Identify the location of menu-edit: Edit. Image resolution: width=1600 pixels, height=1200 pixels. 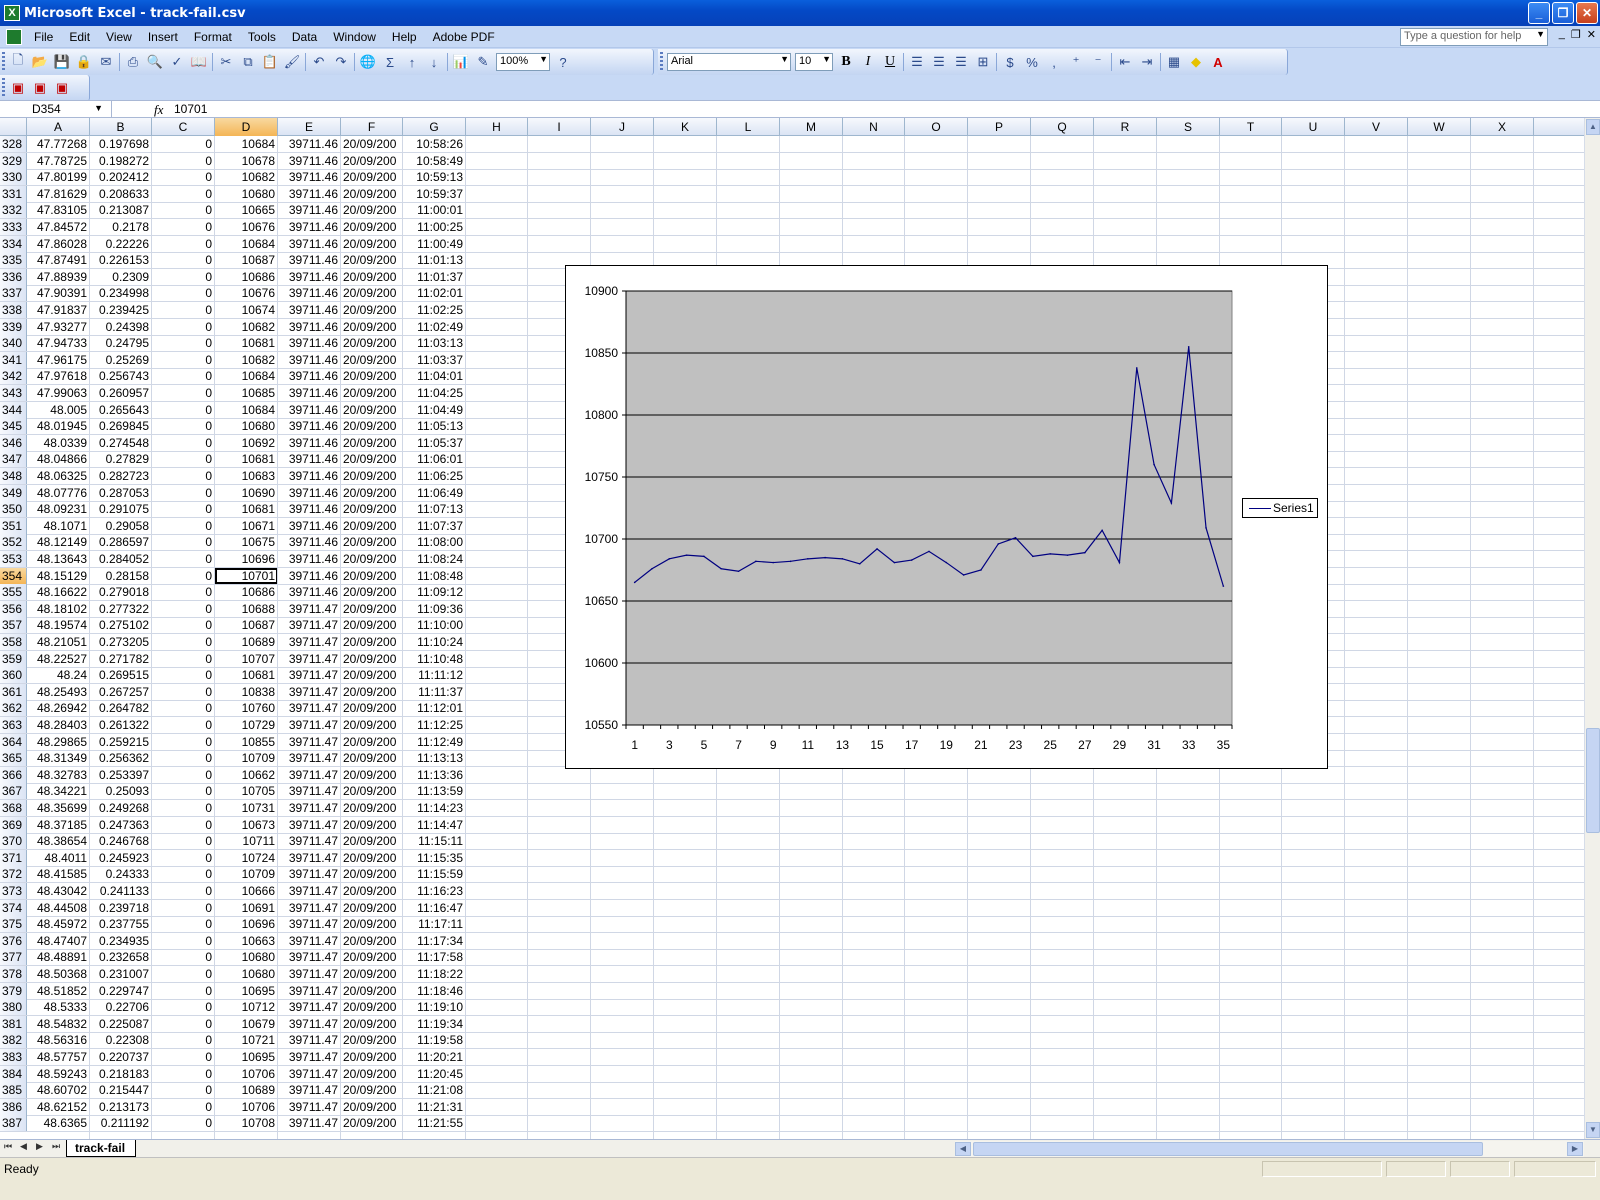
(79, 37).